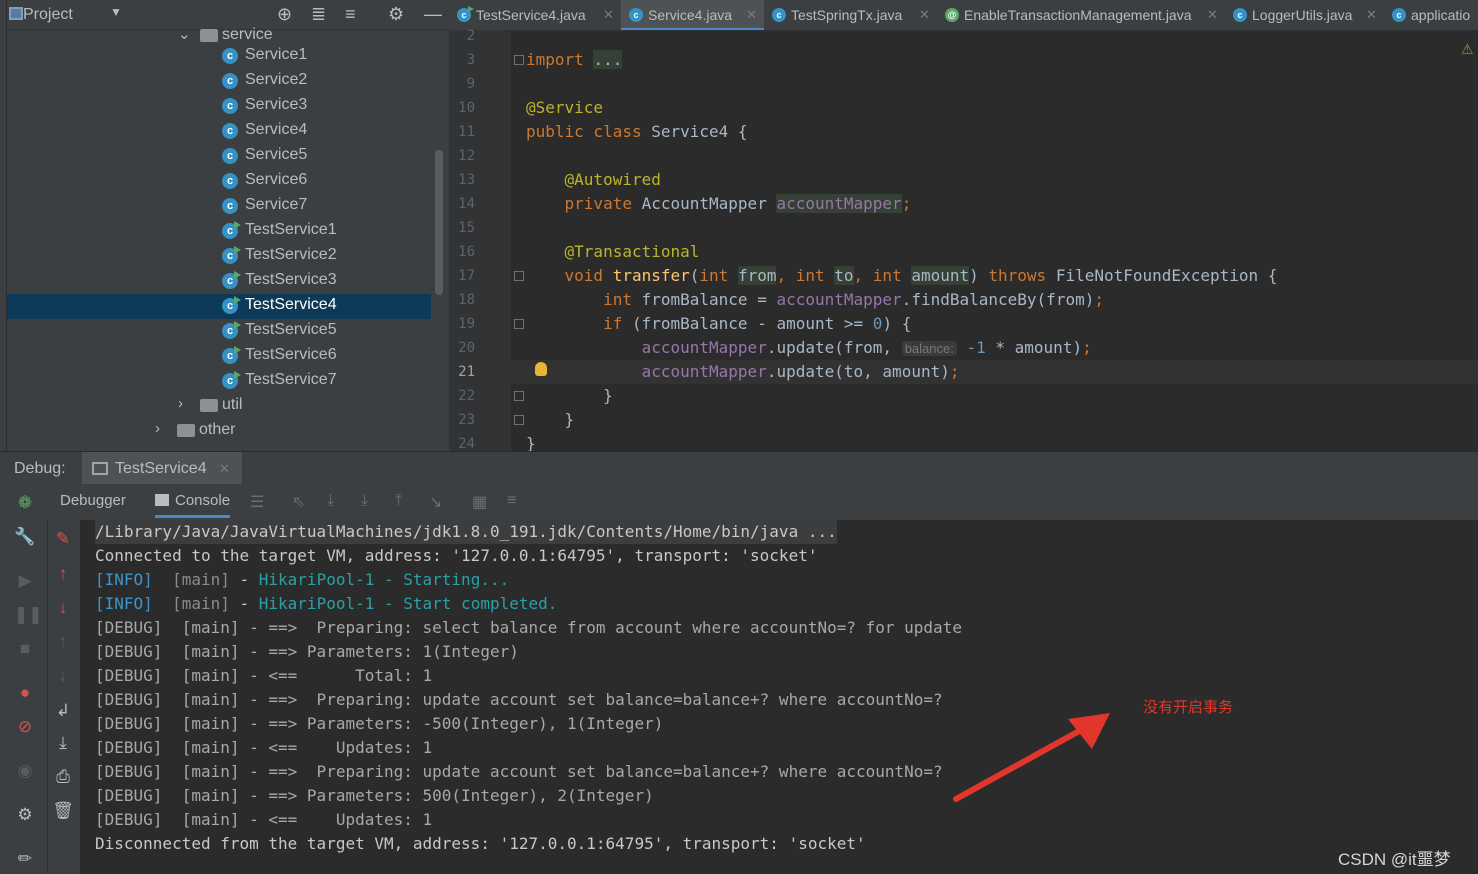  What do you see at coordinates (1394, 859) in the screenshot?
I see `watermark: CSDN @it噩梦` at bounding box center [1394, 859].